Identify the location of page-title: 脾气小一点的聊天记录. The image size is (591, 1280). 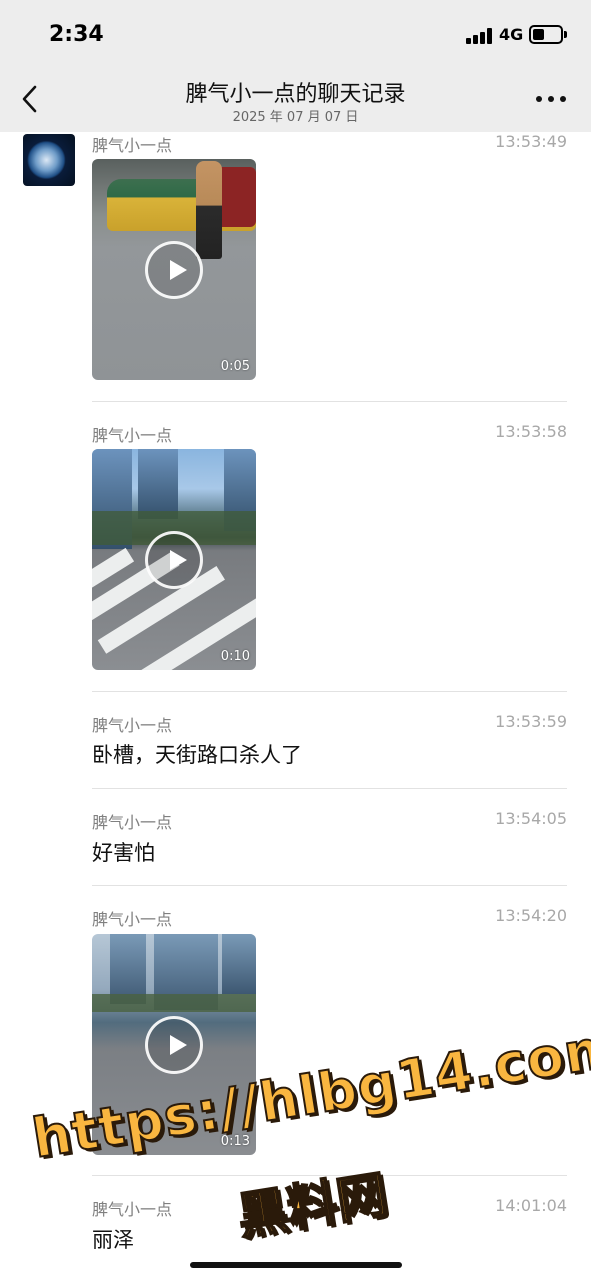
(295, 94).